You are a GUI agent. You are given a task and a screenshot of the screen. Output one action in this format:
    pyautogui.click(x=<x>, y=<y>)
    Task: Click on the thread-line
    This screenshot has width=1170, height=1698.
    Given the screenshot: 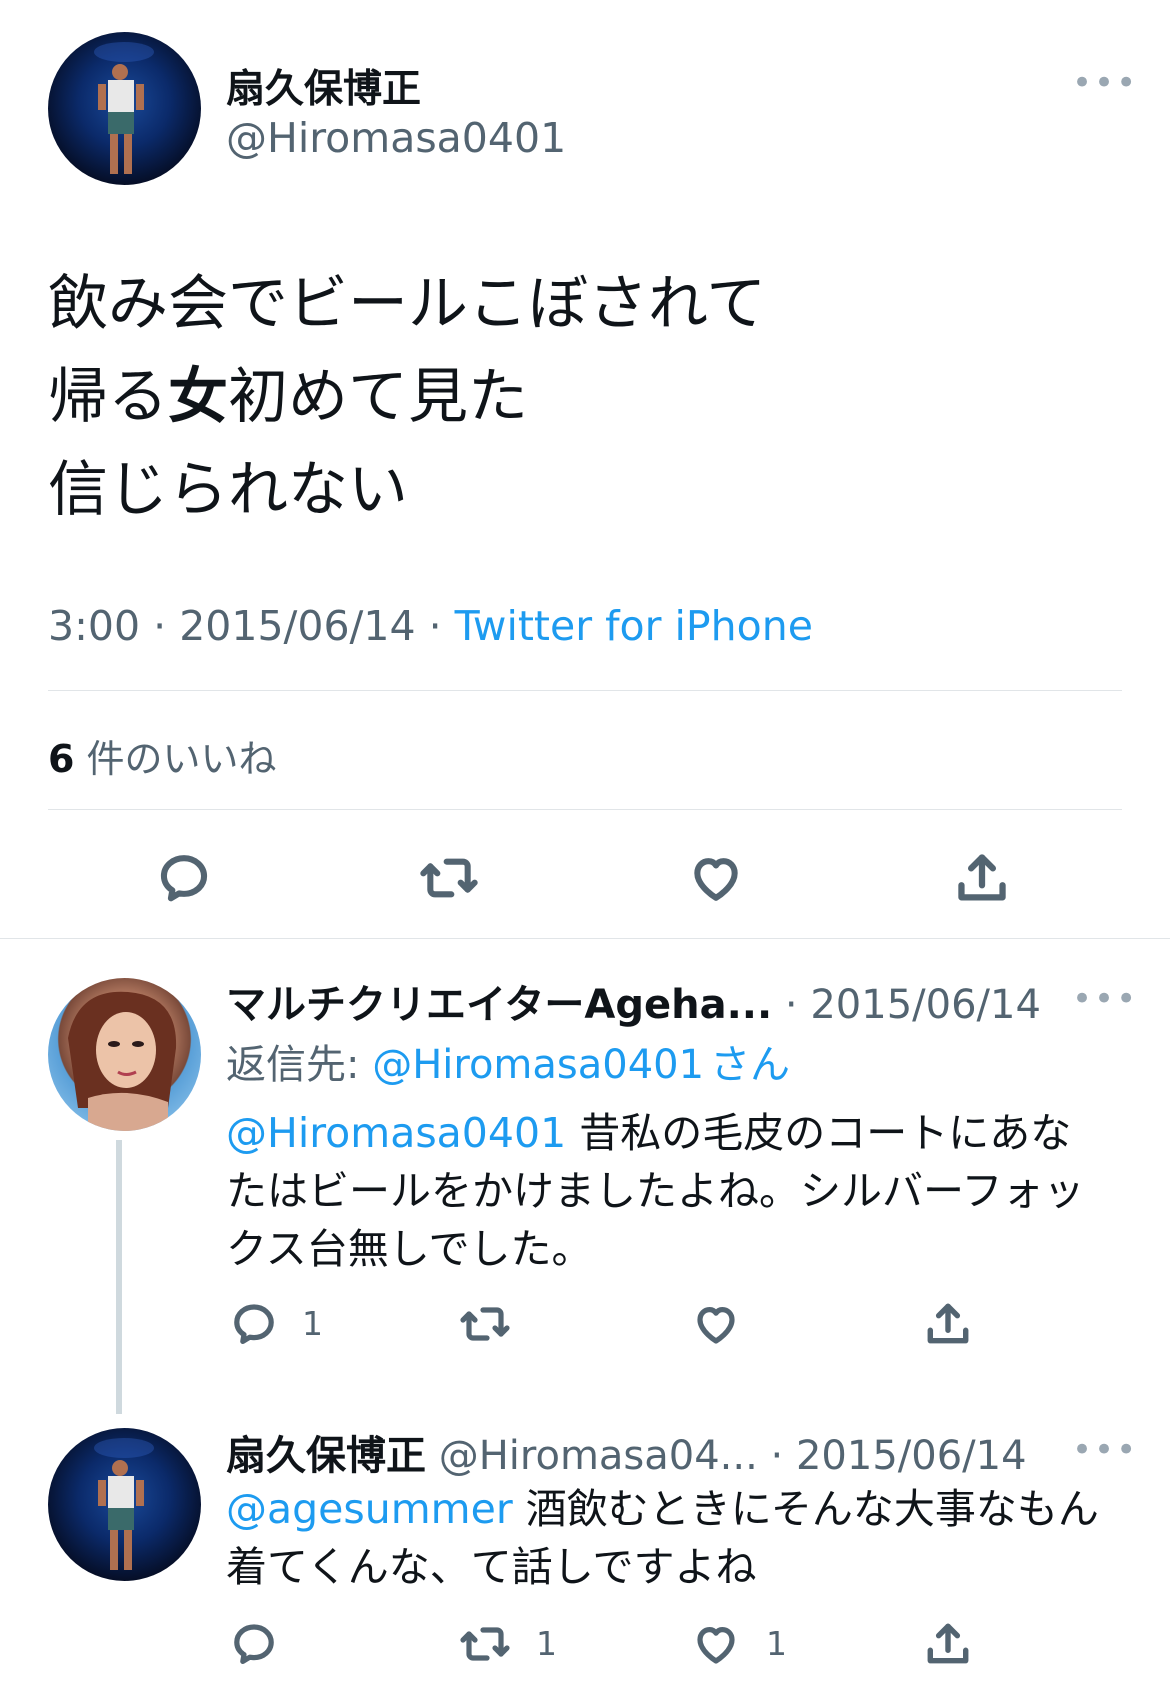 What is the action you would take?
    pyautogui.click(x=119, y=1277)
    